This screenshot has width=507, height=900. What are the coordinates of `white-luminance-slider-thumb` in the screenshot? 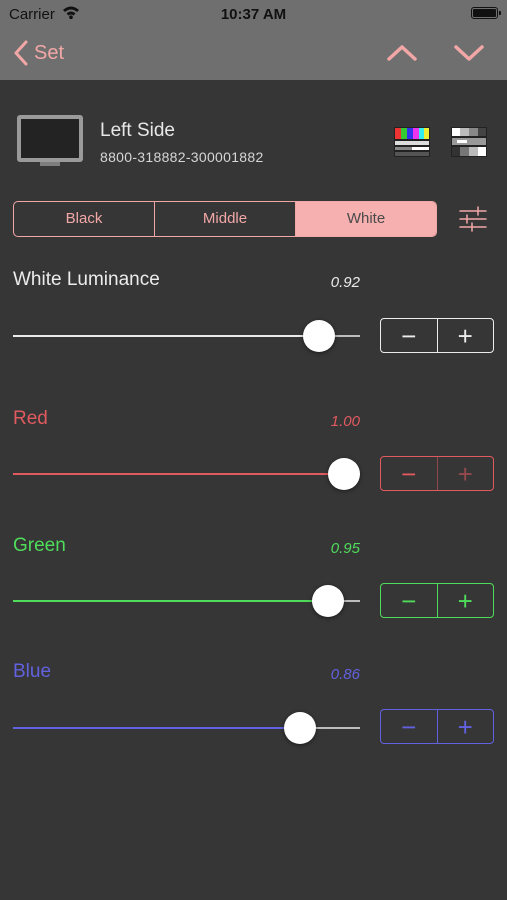 It's located at (318, 336).